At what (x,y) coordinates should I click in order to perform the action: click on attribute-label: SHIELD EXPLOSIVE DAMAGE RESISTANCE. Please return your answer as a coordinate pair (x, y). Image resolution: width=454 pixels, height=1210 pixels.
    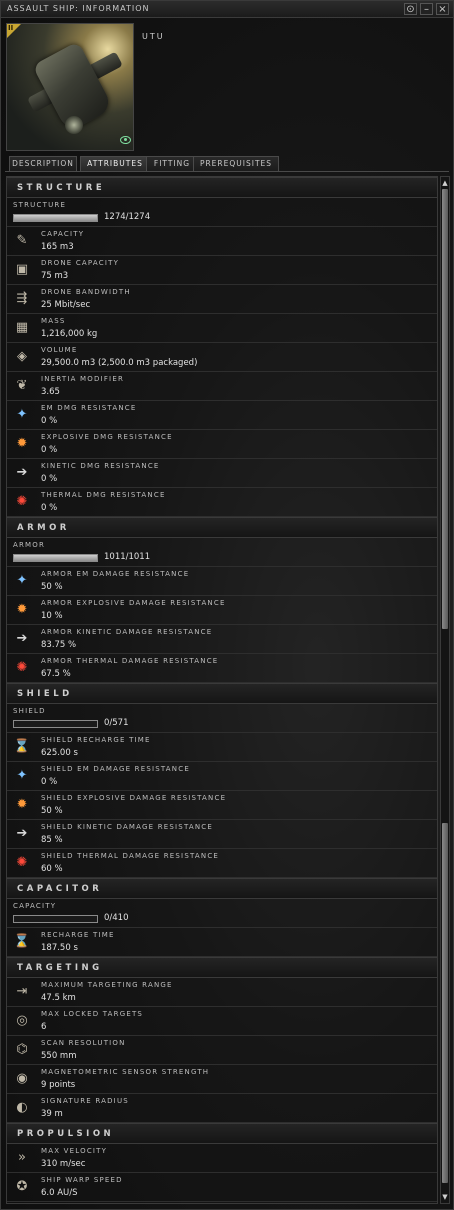
    Looking at the image, I should click on (134, 798).